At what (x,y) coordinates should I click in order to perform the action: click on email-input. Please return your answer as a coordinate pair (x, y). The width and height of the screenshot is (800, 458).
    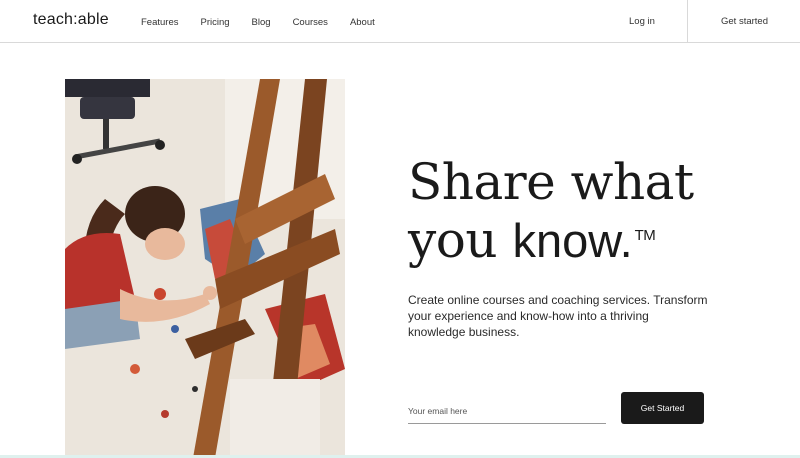
    Looking at the image, I should click on (507, 411).